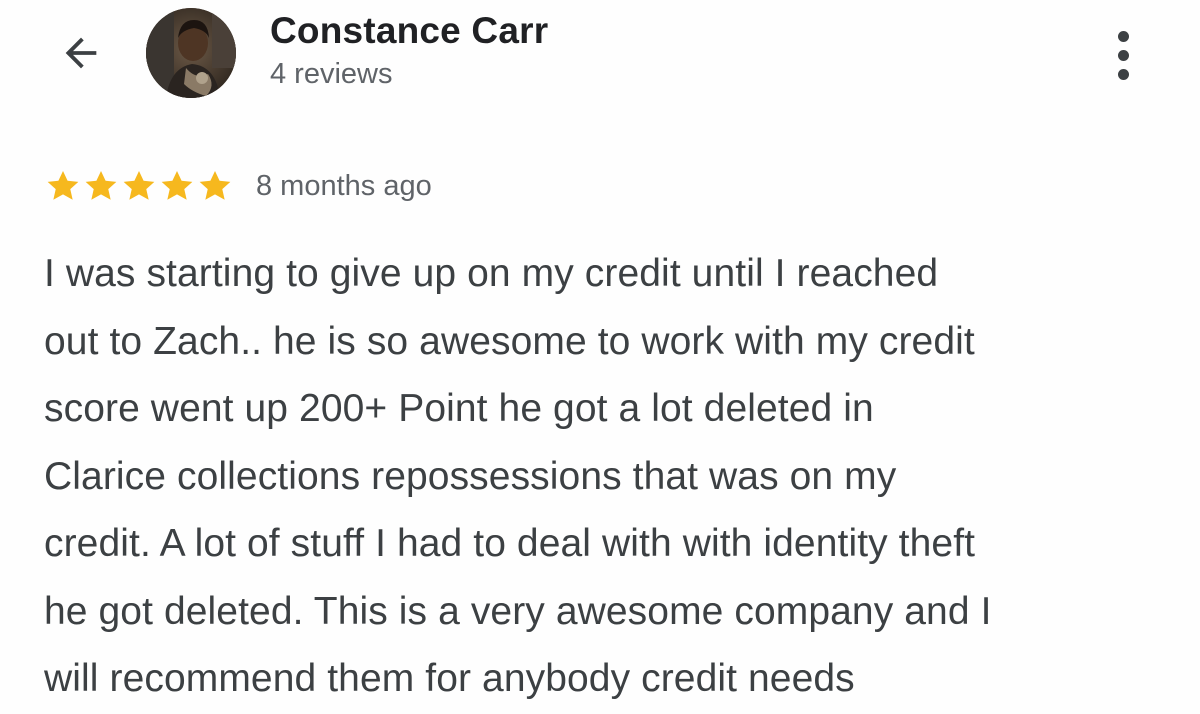  What do you see at coordinates (409, 31) in the screenshot?
I see `reviewer-name: Constance Carr` at bounding box center [409, 31].